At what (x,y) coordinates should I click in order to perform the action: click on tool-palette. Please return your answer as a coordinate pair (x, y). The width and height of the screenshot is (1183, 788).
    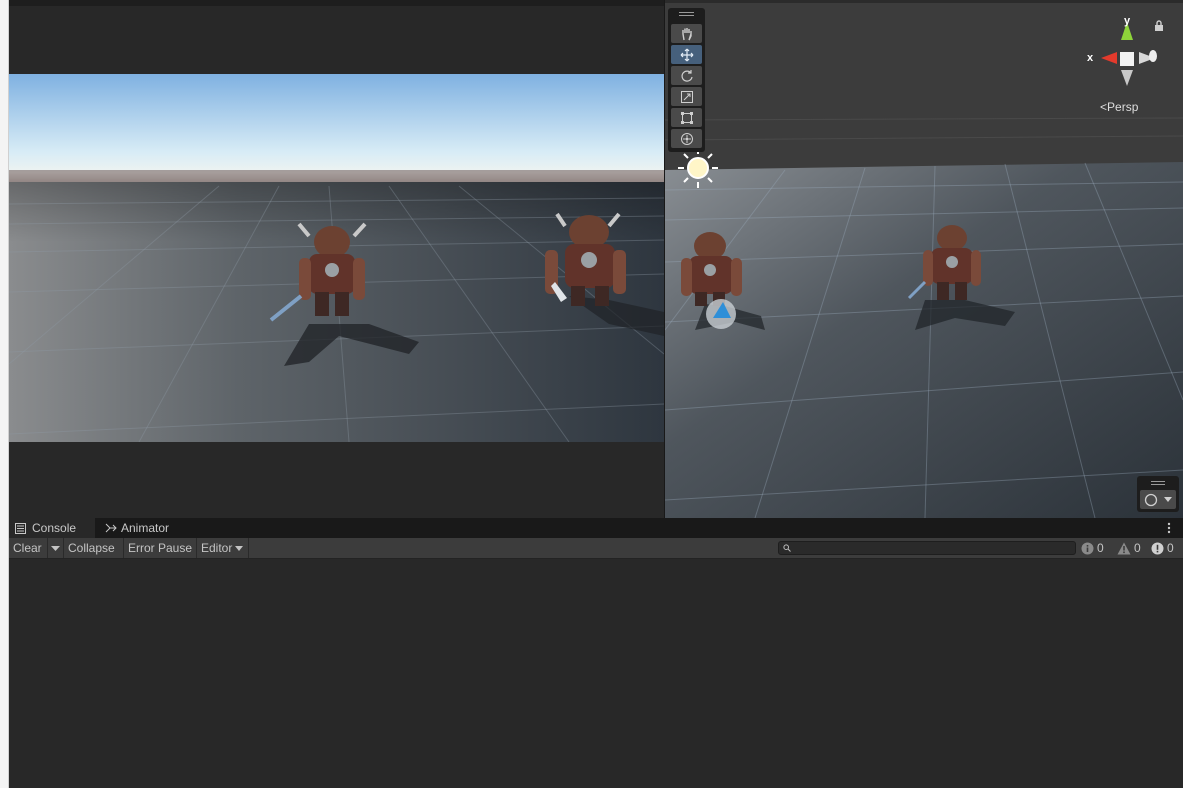
    Looking at the image, I should click on (686, 80).